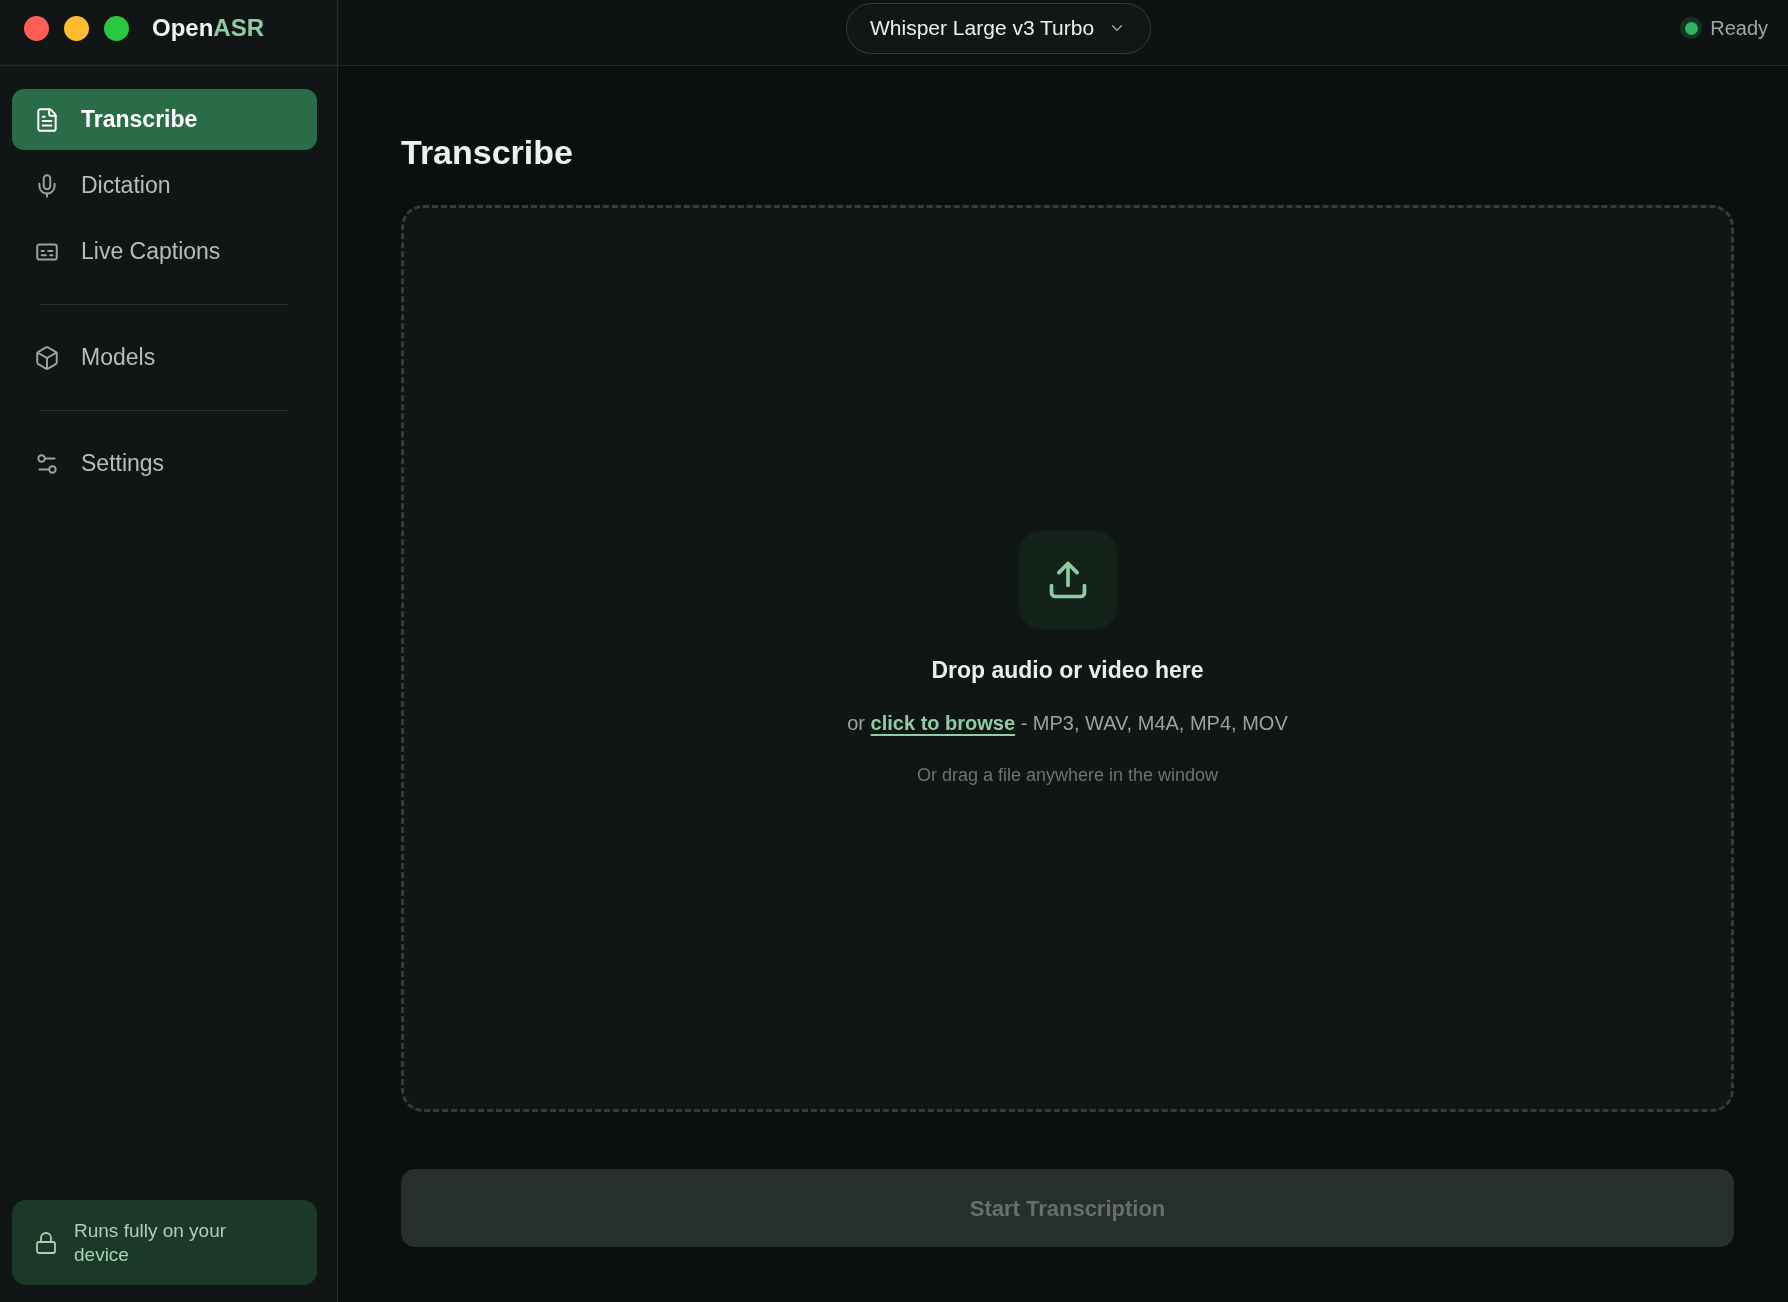 The image size is (1788, 1302). What do you see at coordinates (164, 185) in the screenshot?
I see `nav-item: Dictation` at bounding box center [164, 185].